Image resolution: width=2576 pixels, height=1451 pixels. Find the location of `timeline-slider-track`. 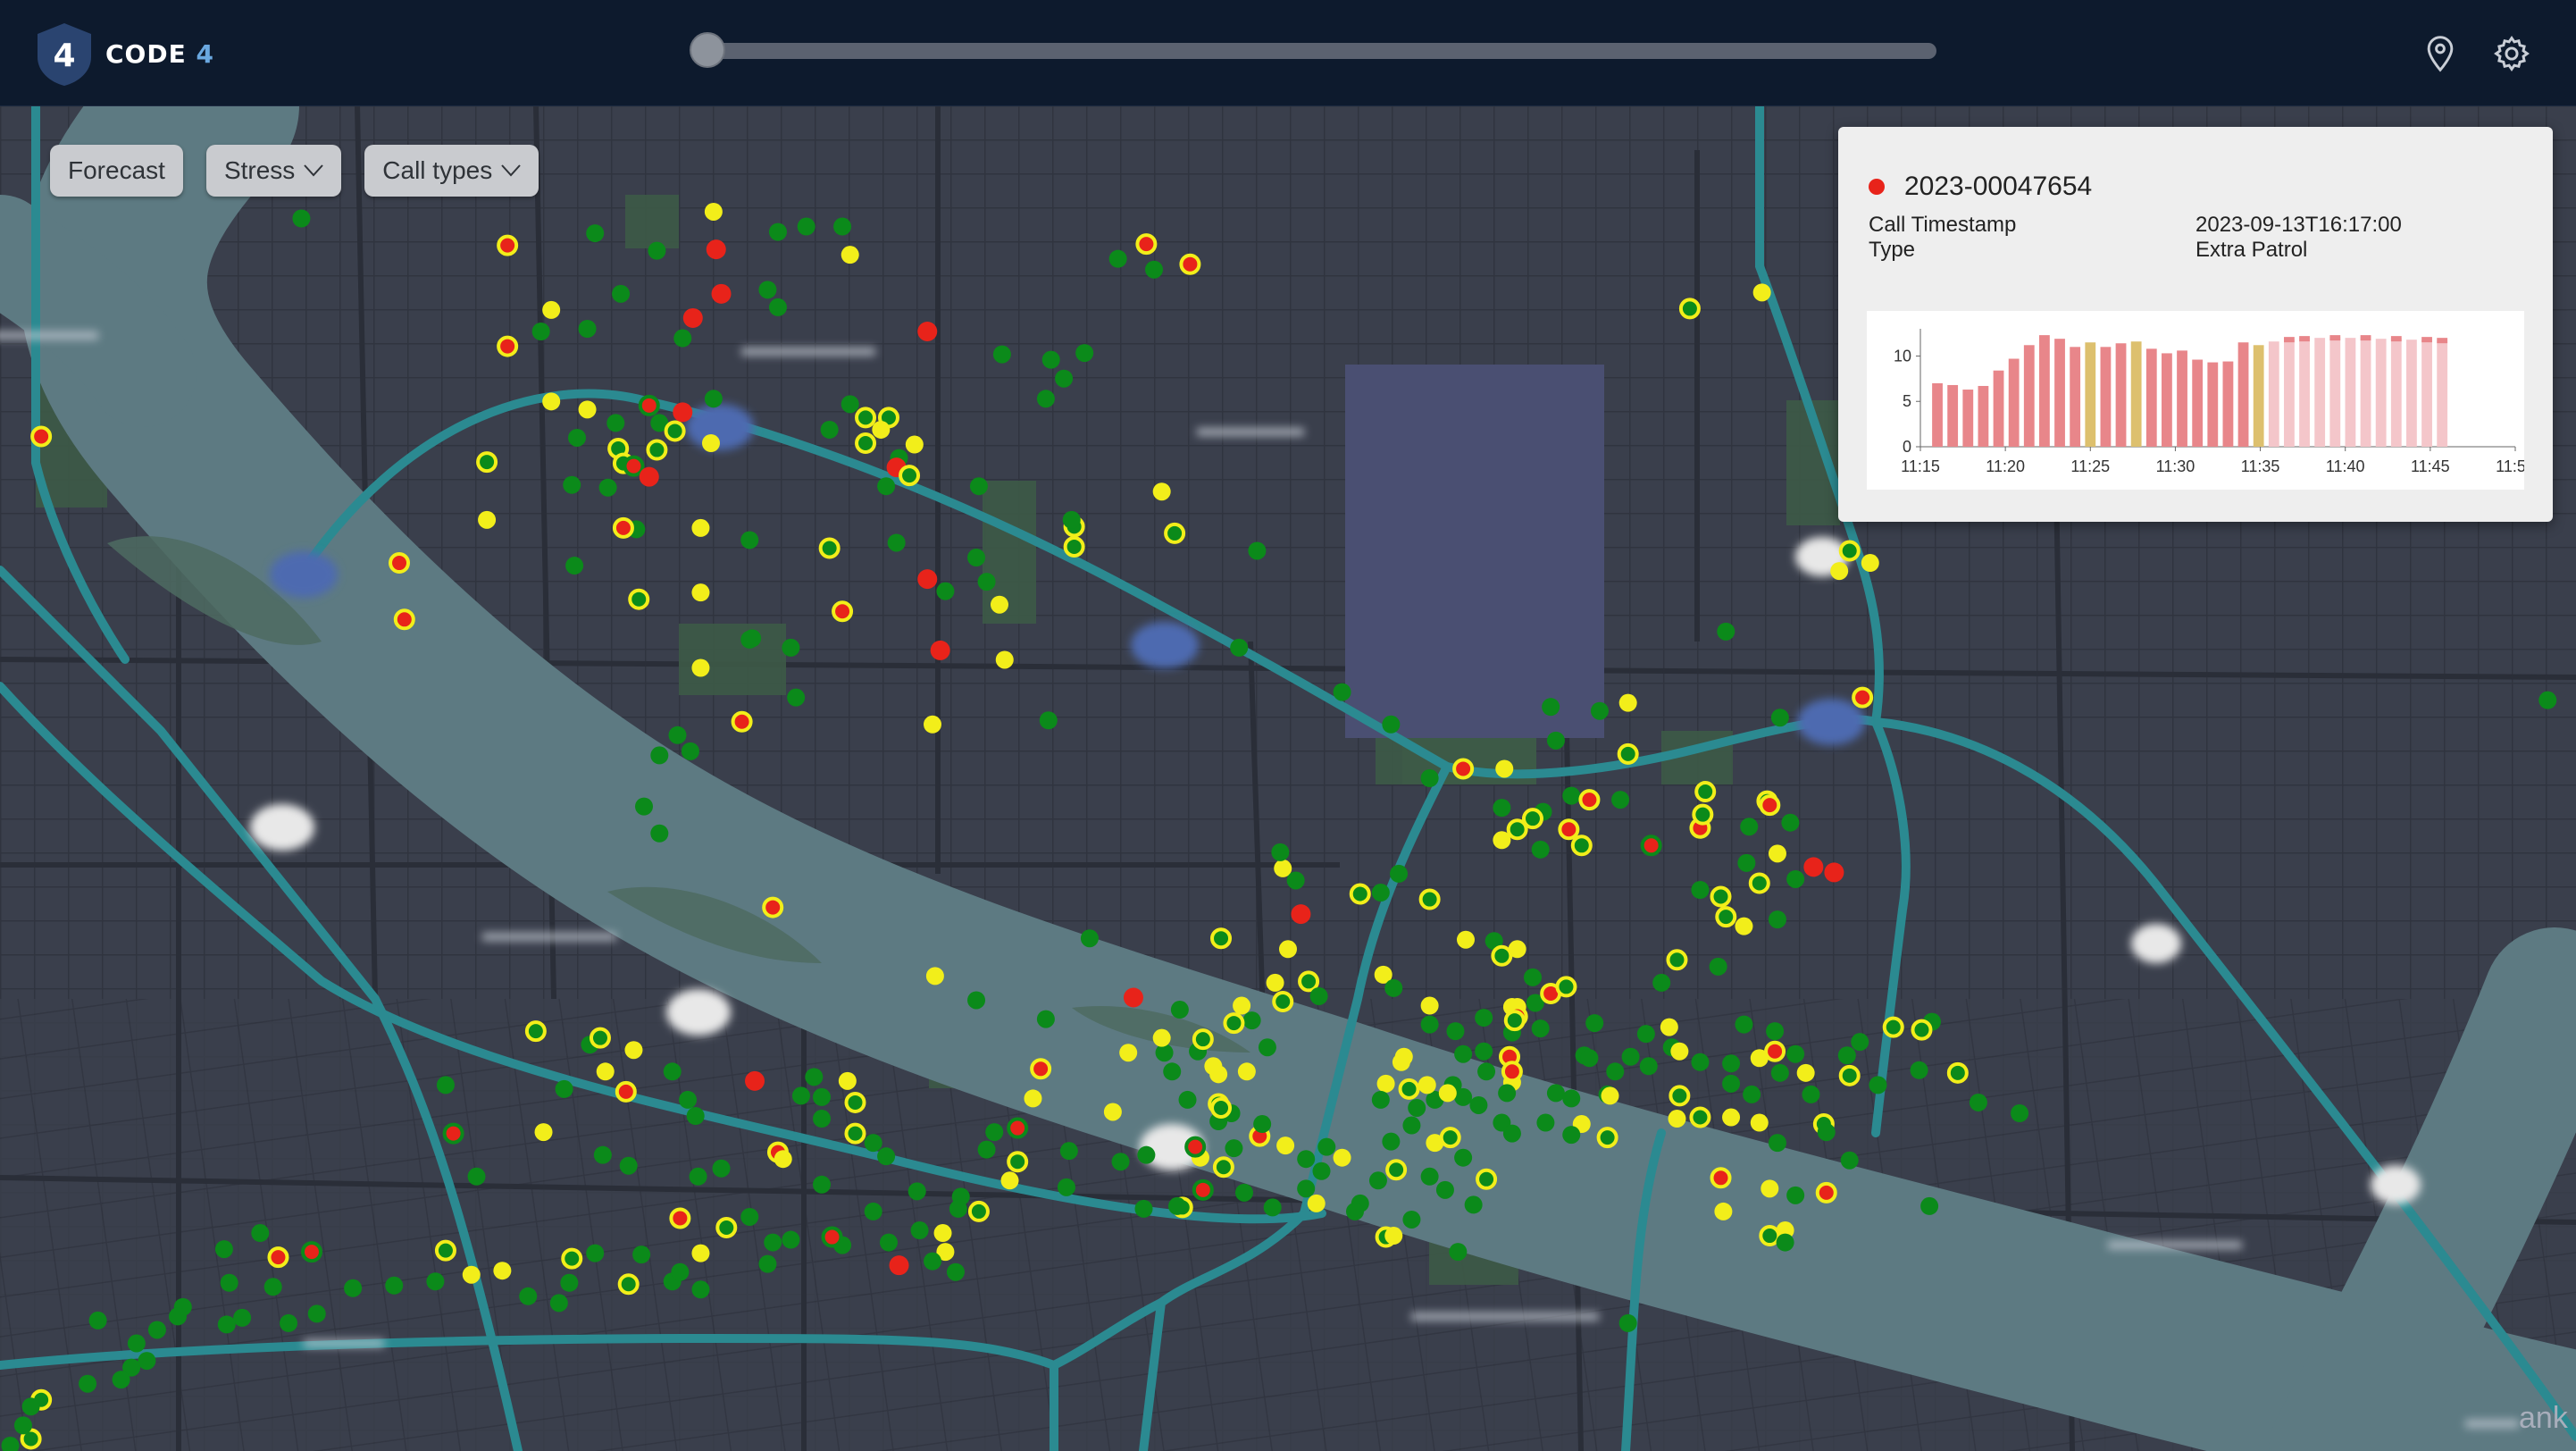

timeline-slider-track is located at coordinates (1321, 51).